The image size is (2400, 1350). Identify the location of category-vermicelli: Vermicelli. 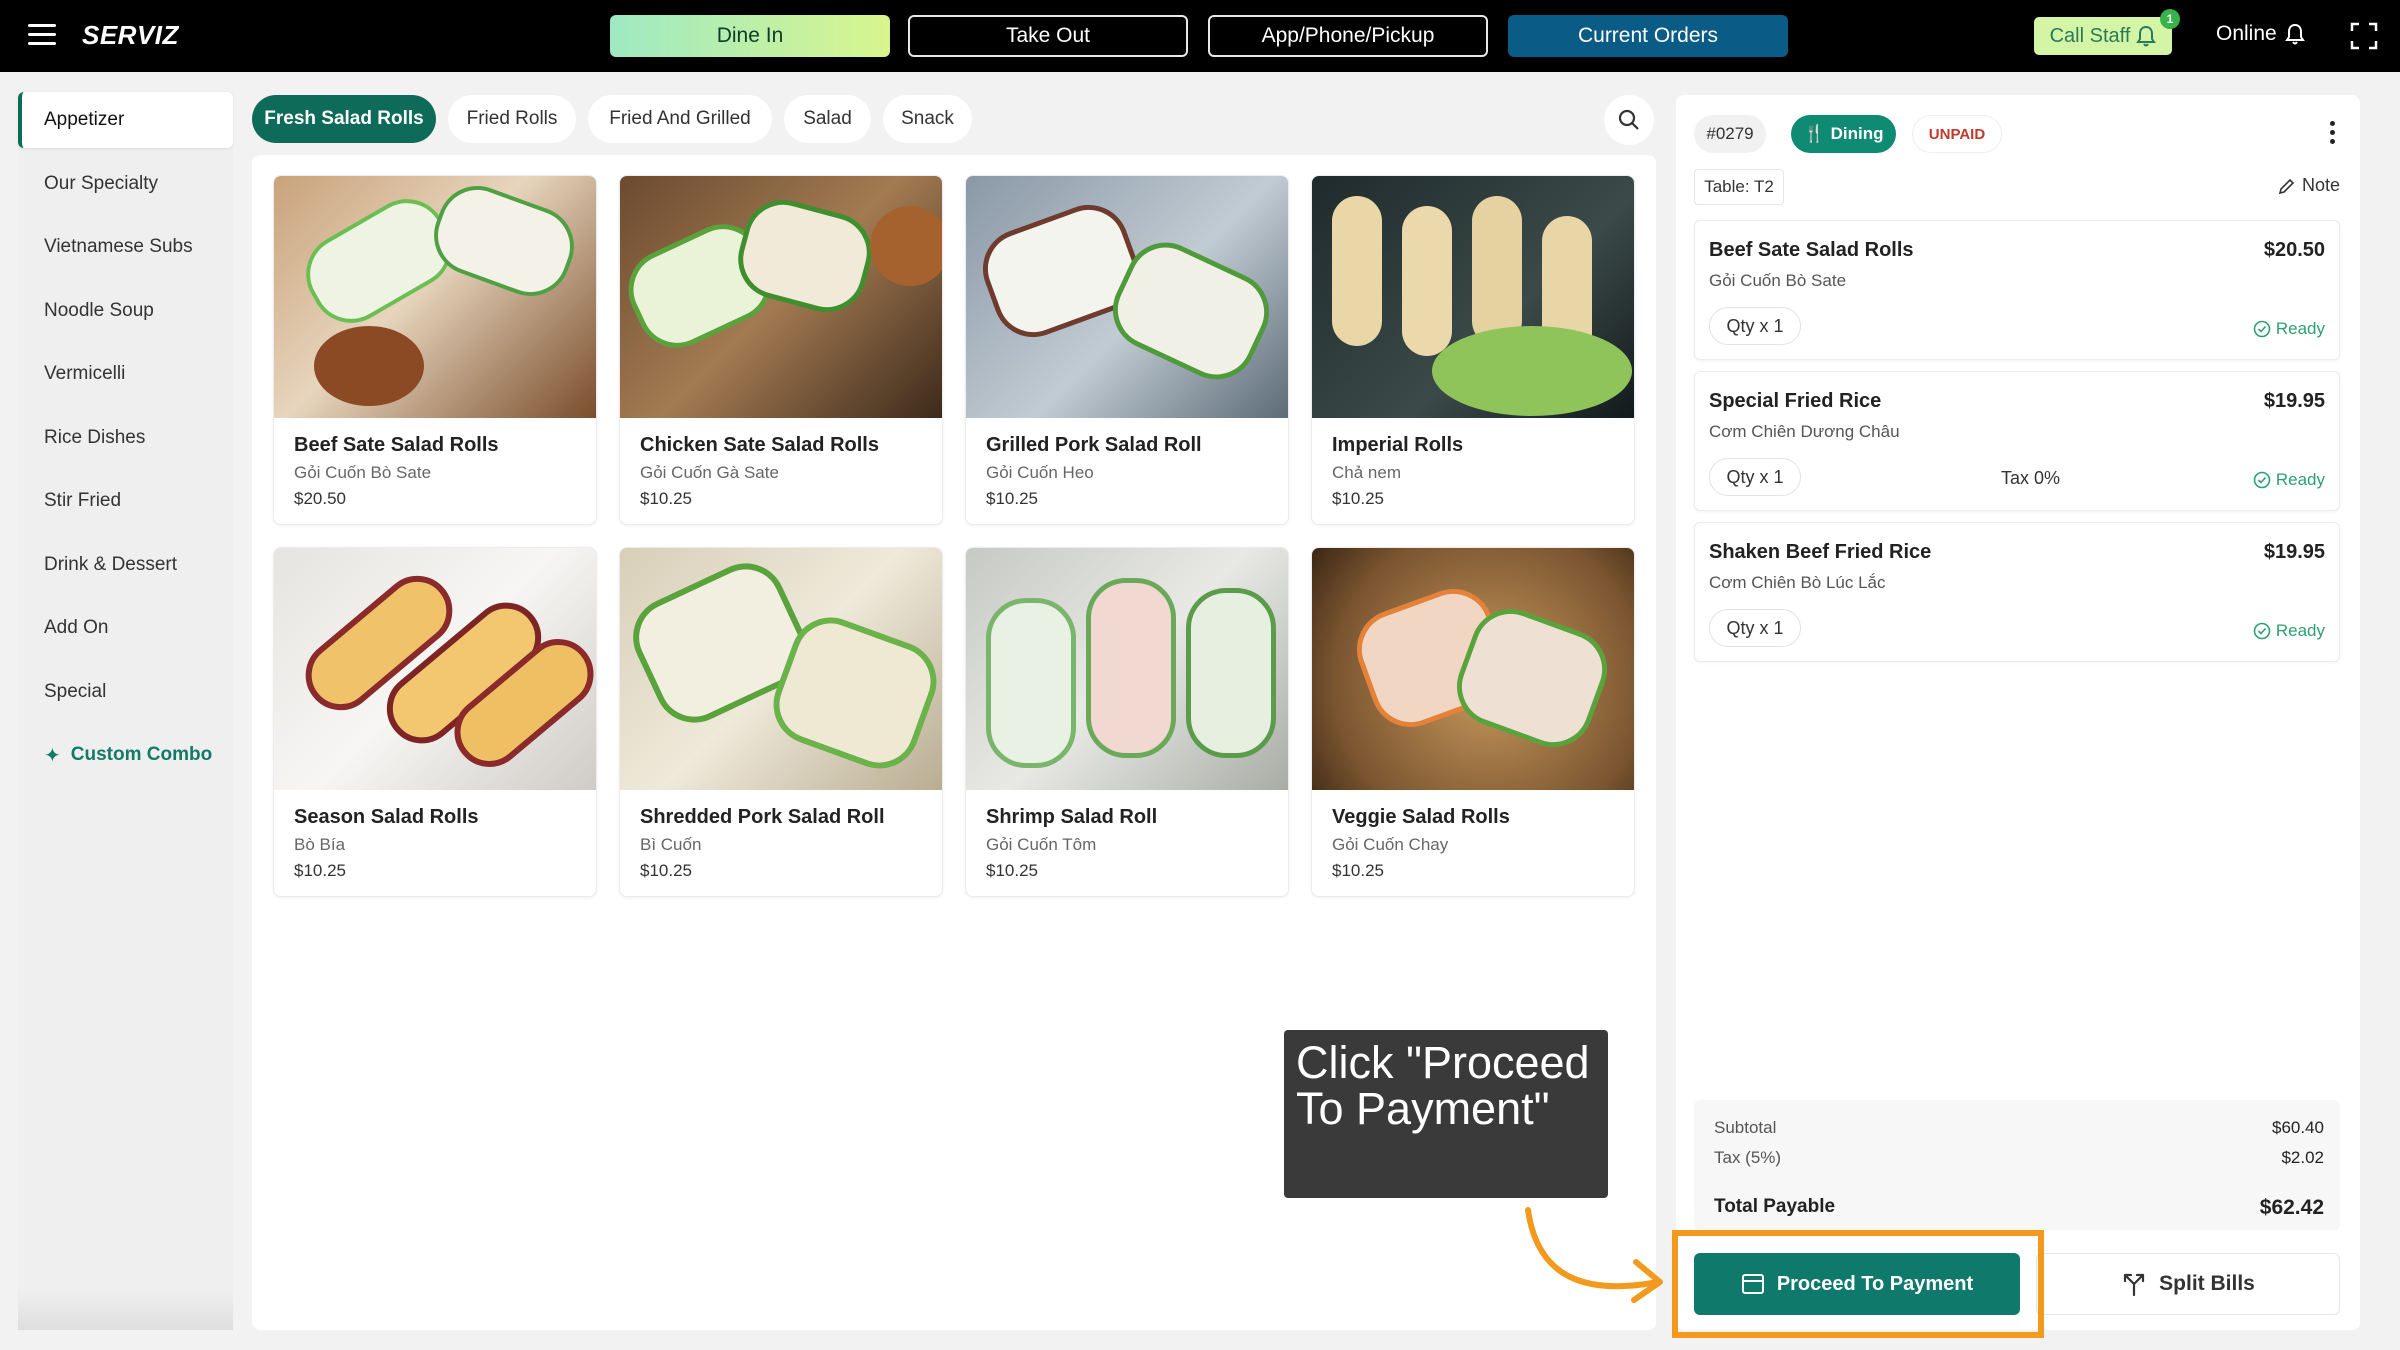
(125, 374).